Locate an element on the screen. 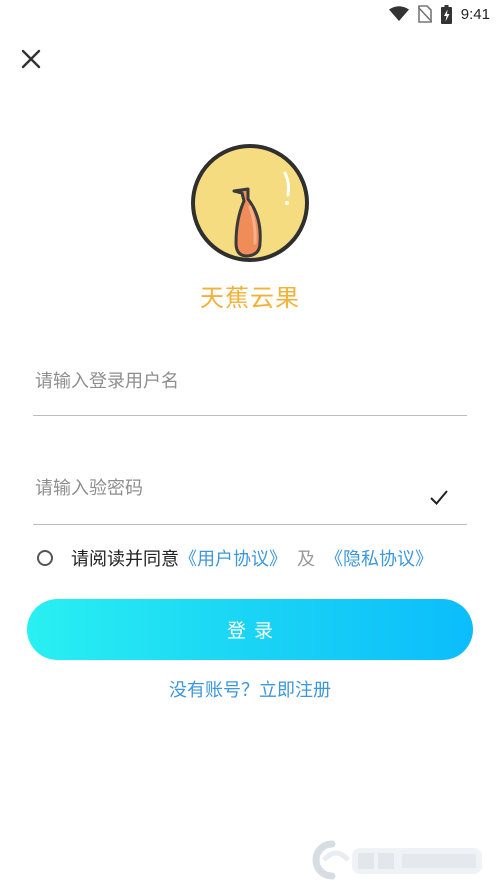 The image size is (500, 888). user-agreement-link: 《用户协议》 is located at coordinates (233, 558).